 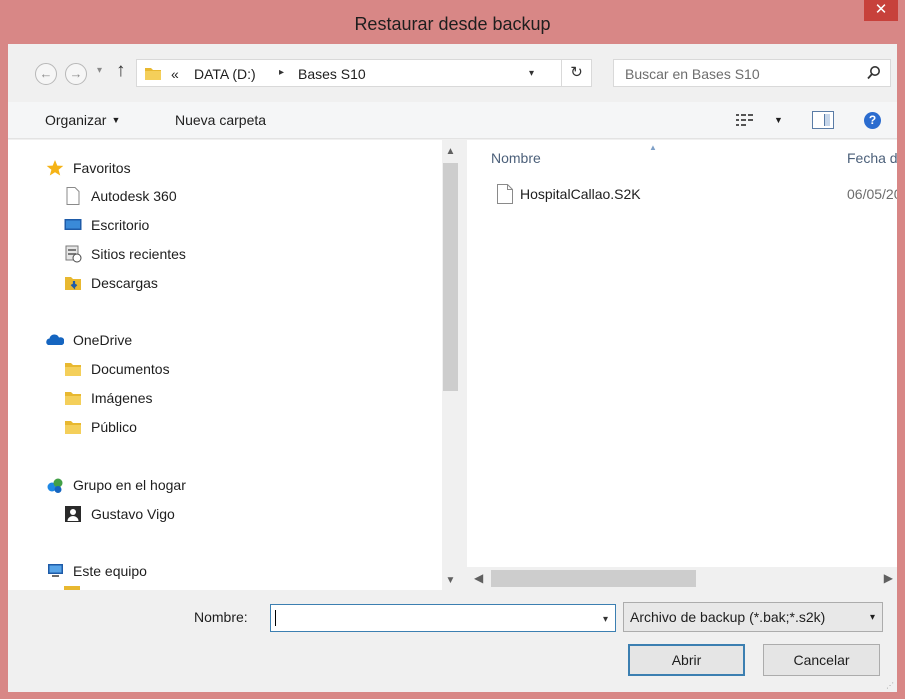 I want to click on up-button: ↑, so click(x=121, y=71).